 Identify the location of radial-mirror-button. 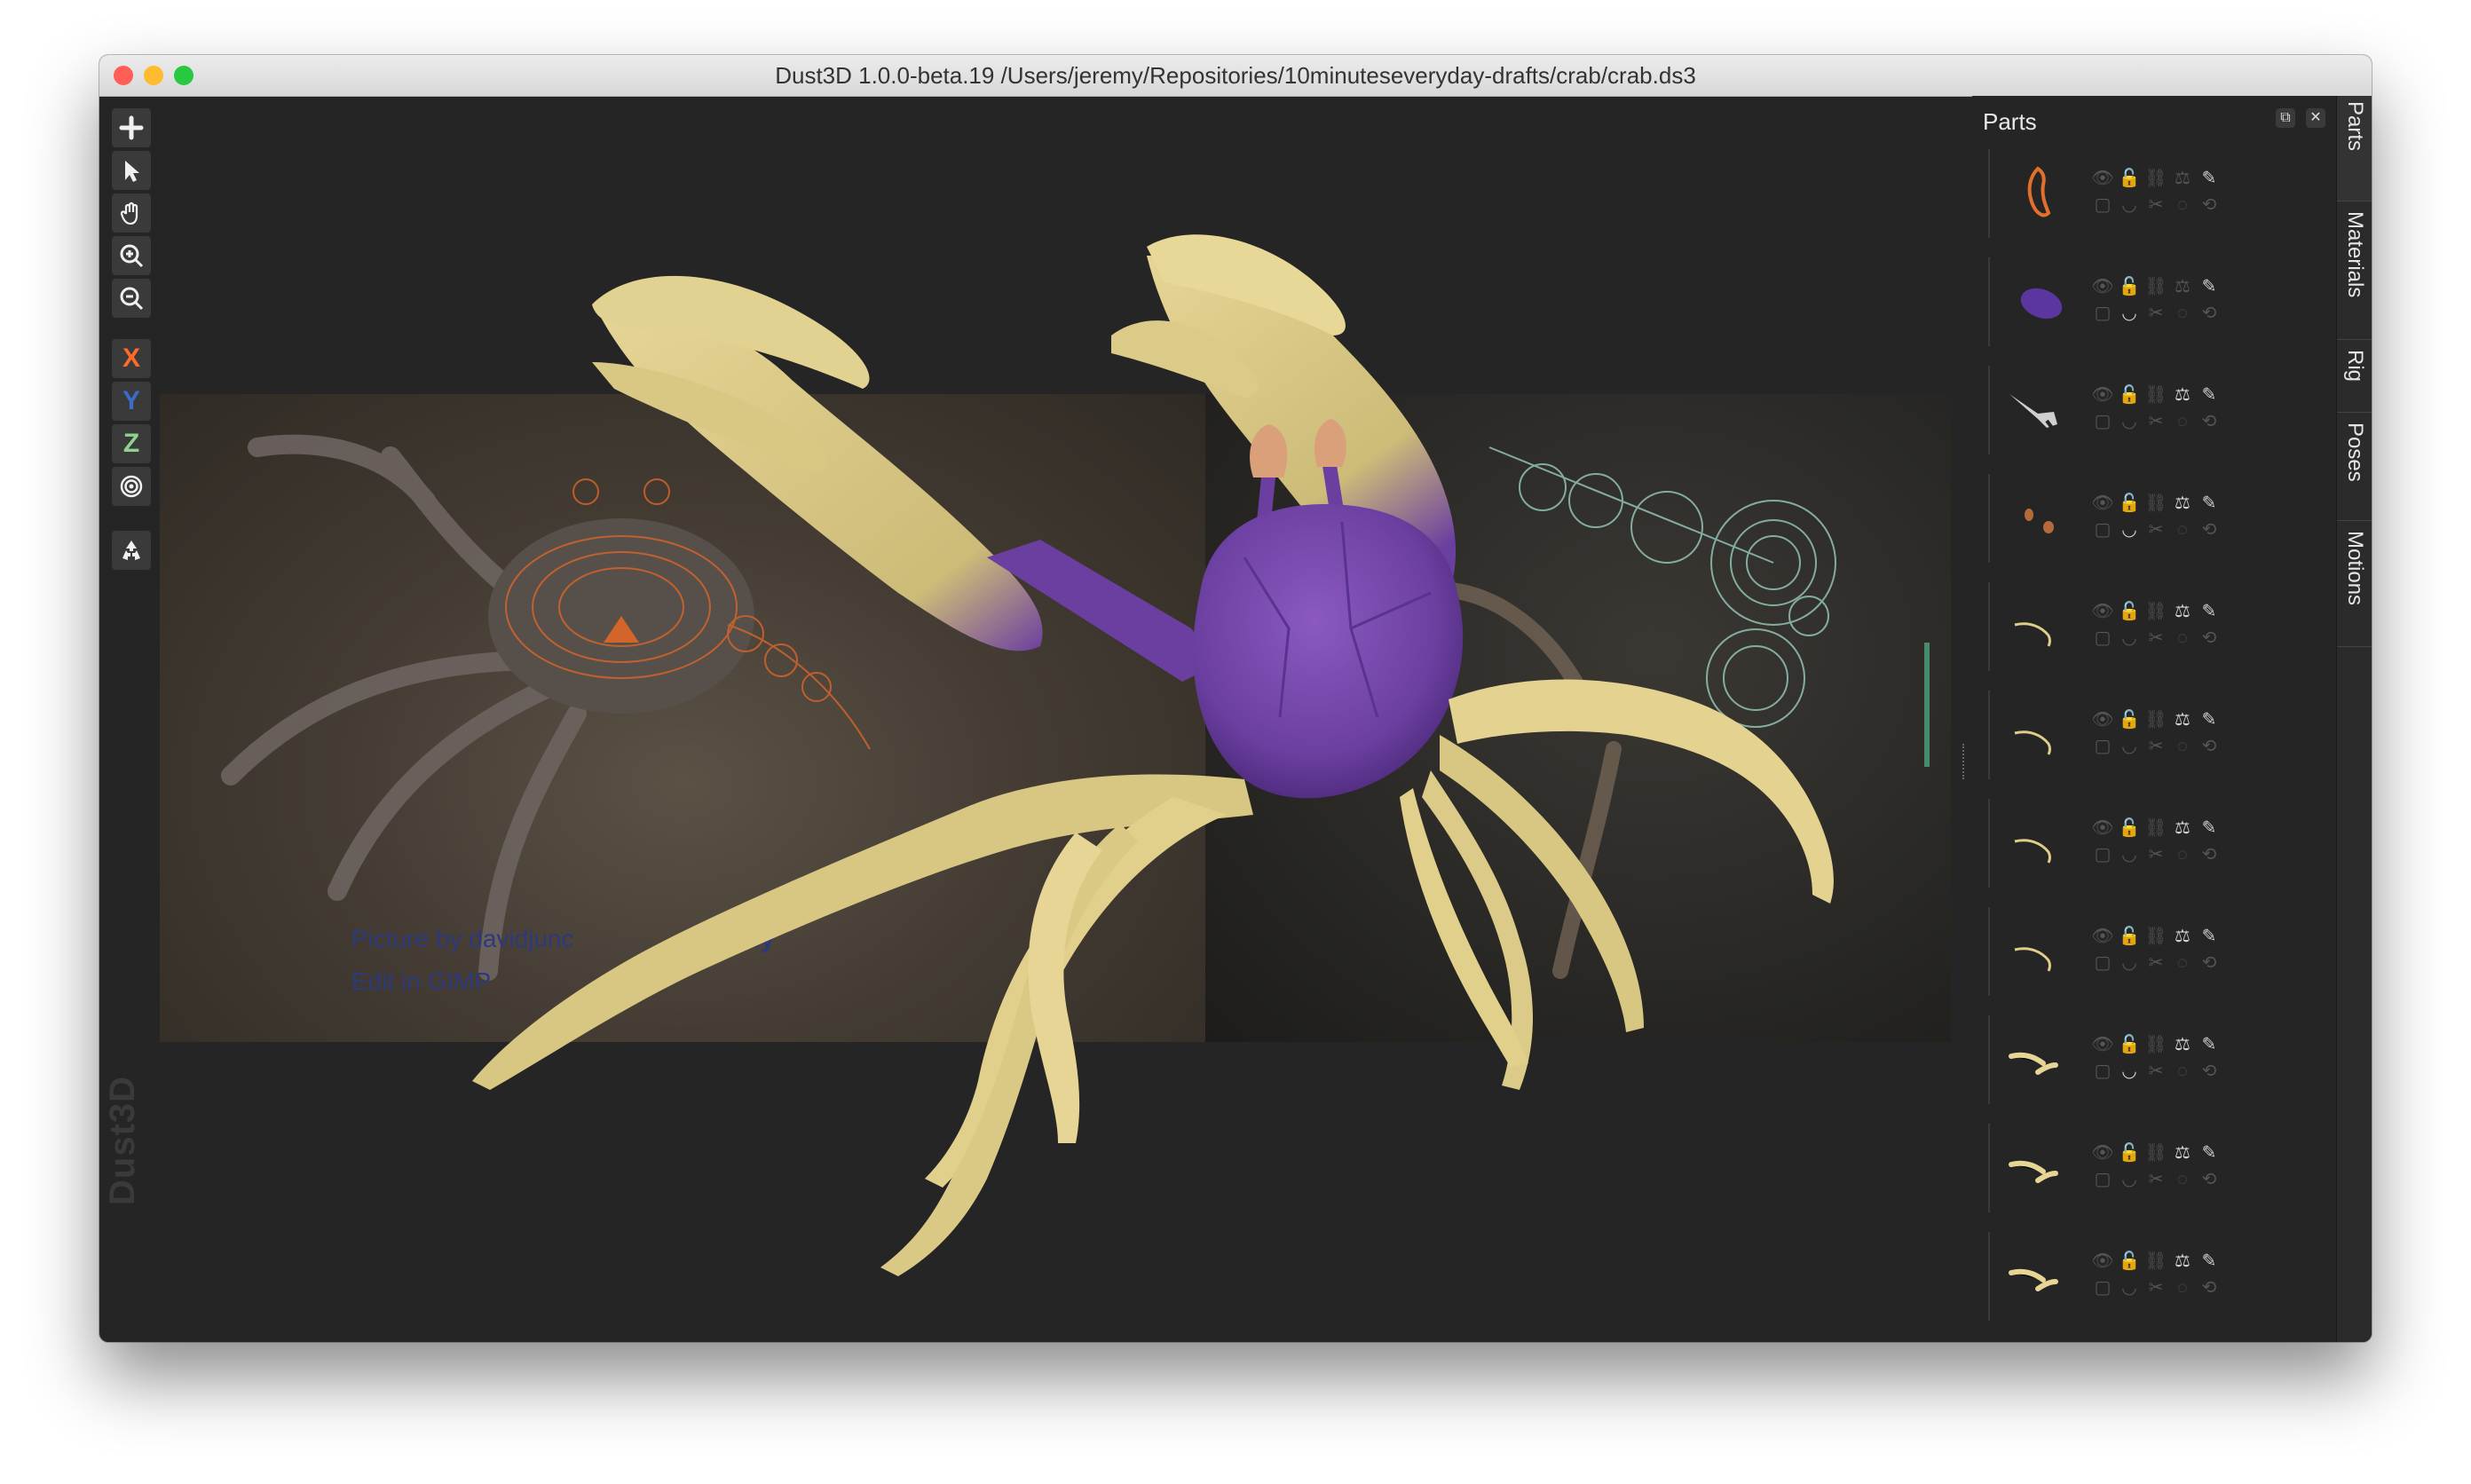
(131, 487).